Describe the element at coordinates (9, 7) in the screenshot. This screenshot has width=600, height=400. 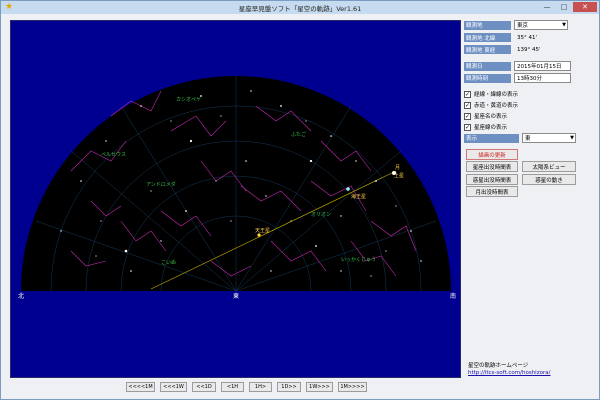
I see `star-app-icon: ★` at that location.